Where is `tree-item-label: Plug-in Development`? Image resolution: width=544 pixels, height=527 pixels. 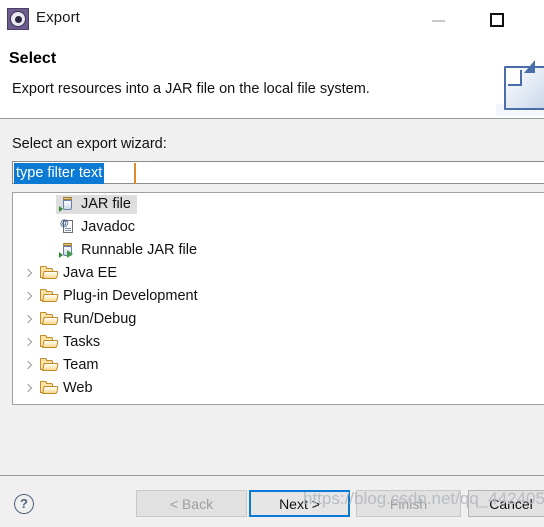 tree-item-label: Plug-in Development is located at coordinates (130, 296).